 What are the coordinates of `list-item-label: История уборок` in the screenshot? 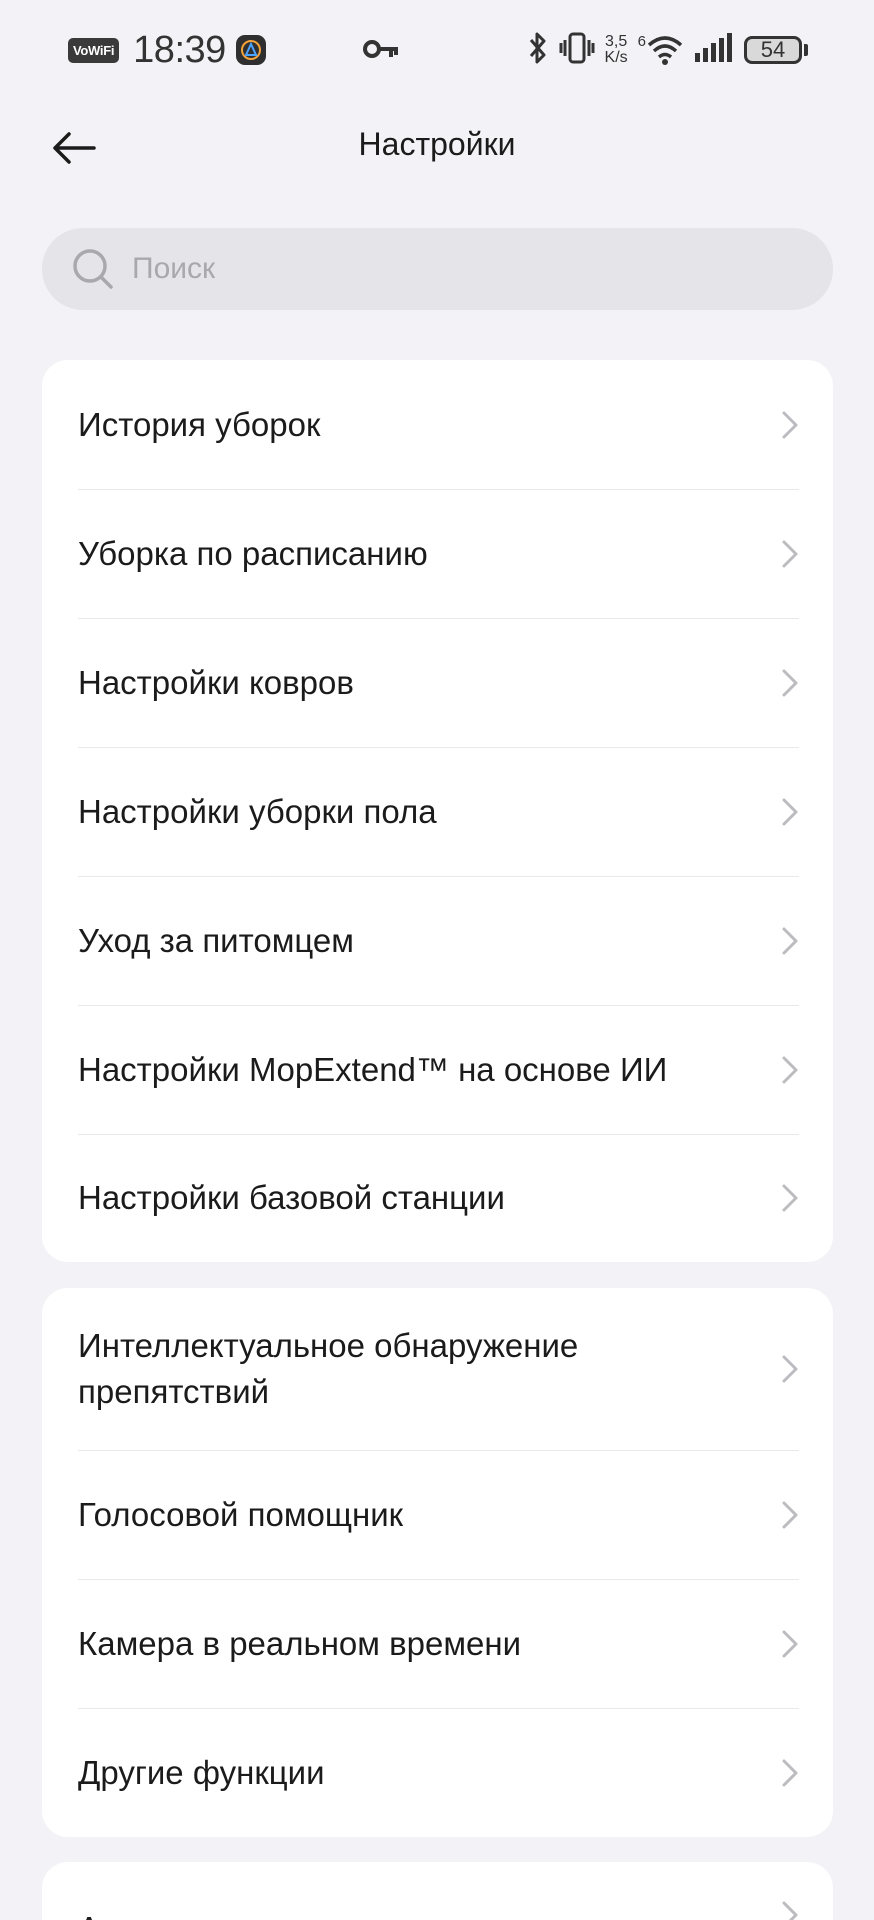 It's located at (199, 424).